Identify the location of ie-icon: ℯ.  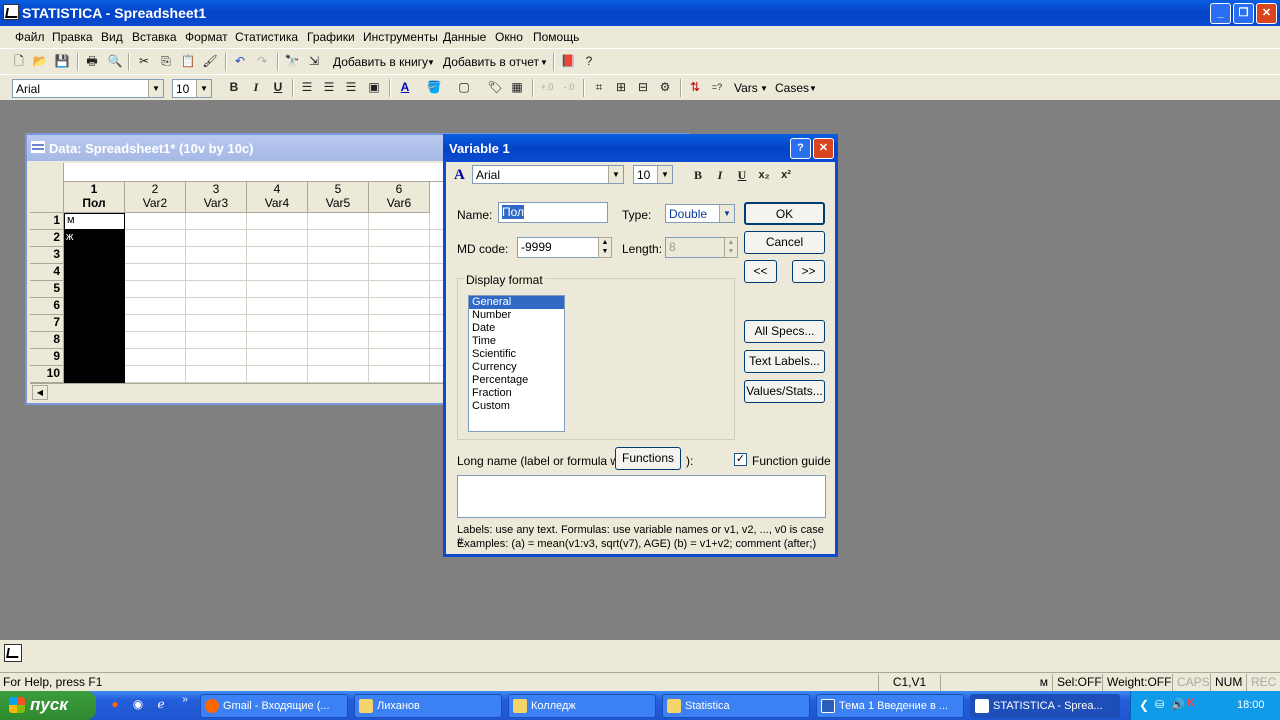
(161, 704).